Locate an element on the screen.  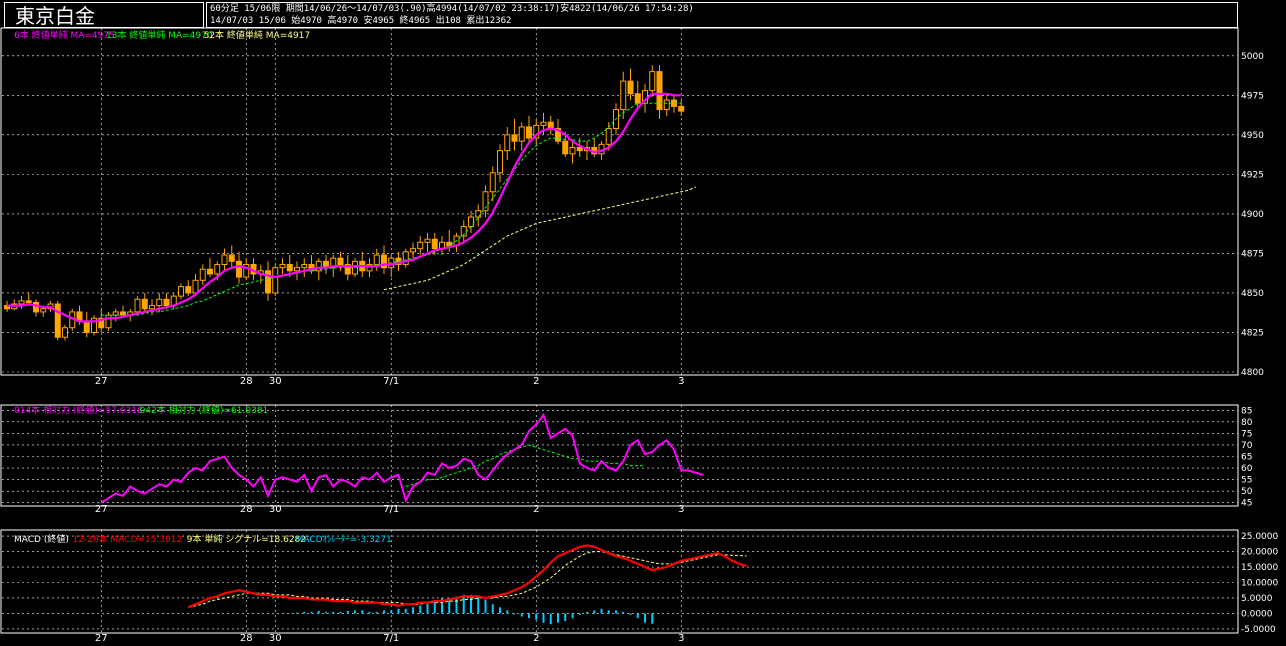
legend-item: MACDｵｼﾚｰﾀｰ=-3.3271 is located at coordinates (344, 539).